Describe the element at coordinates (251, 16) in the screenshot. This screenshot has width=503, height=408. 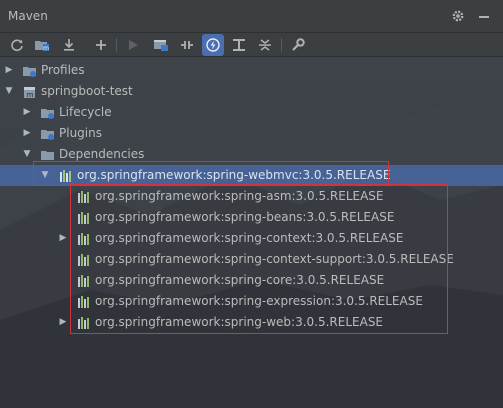
I see `panel-titlebar: Maven` at that location.